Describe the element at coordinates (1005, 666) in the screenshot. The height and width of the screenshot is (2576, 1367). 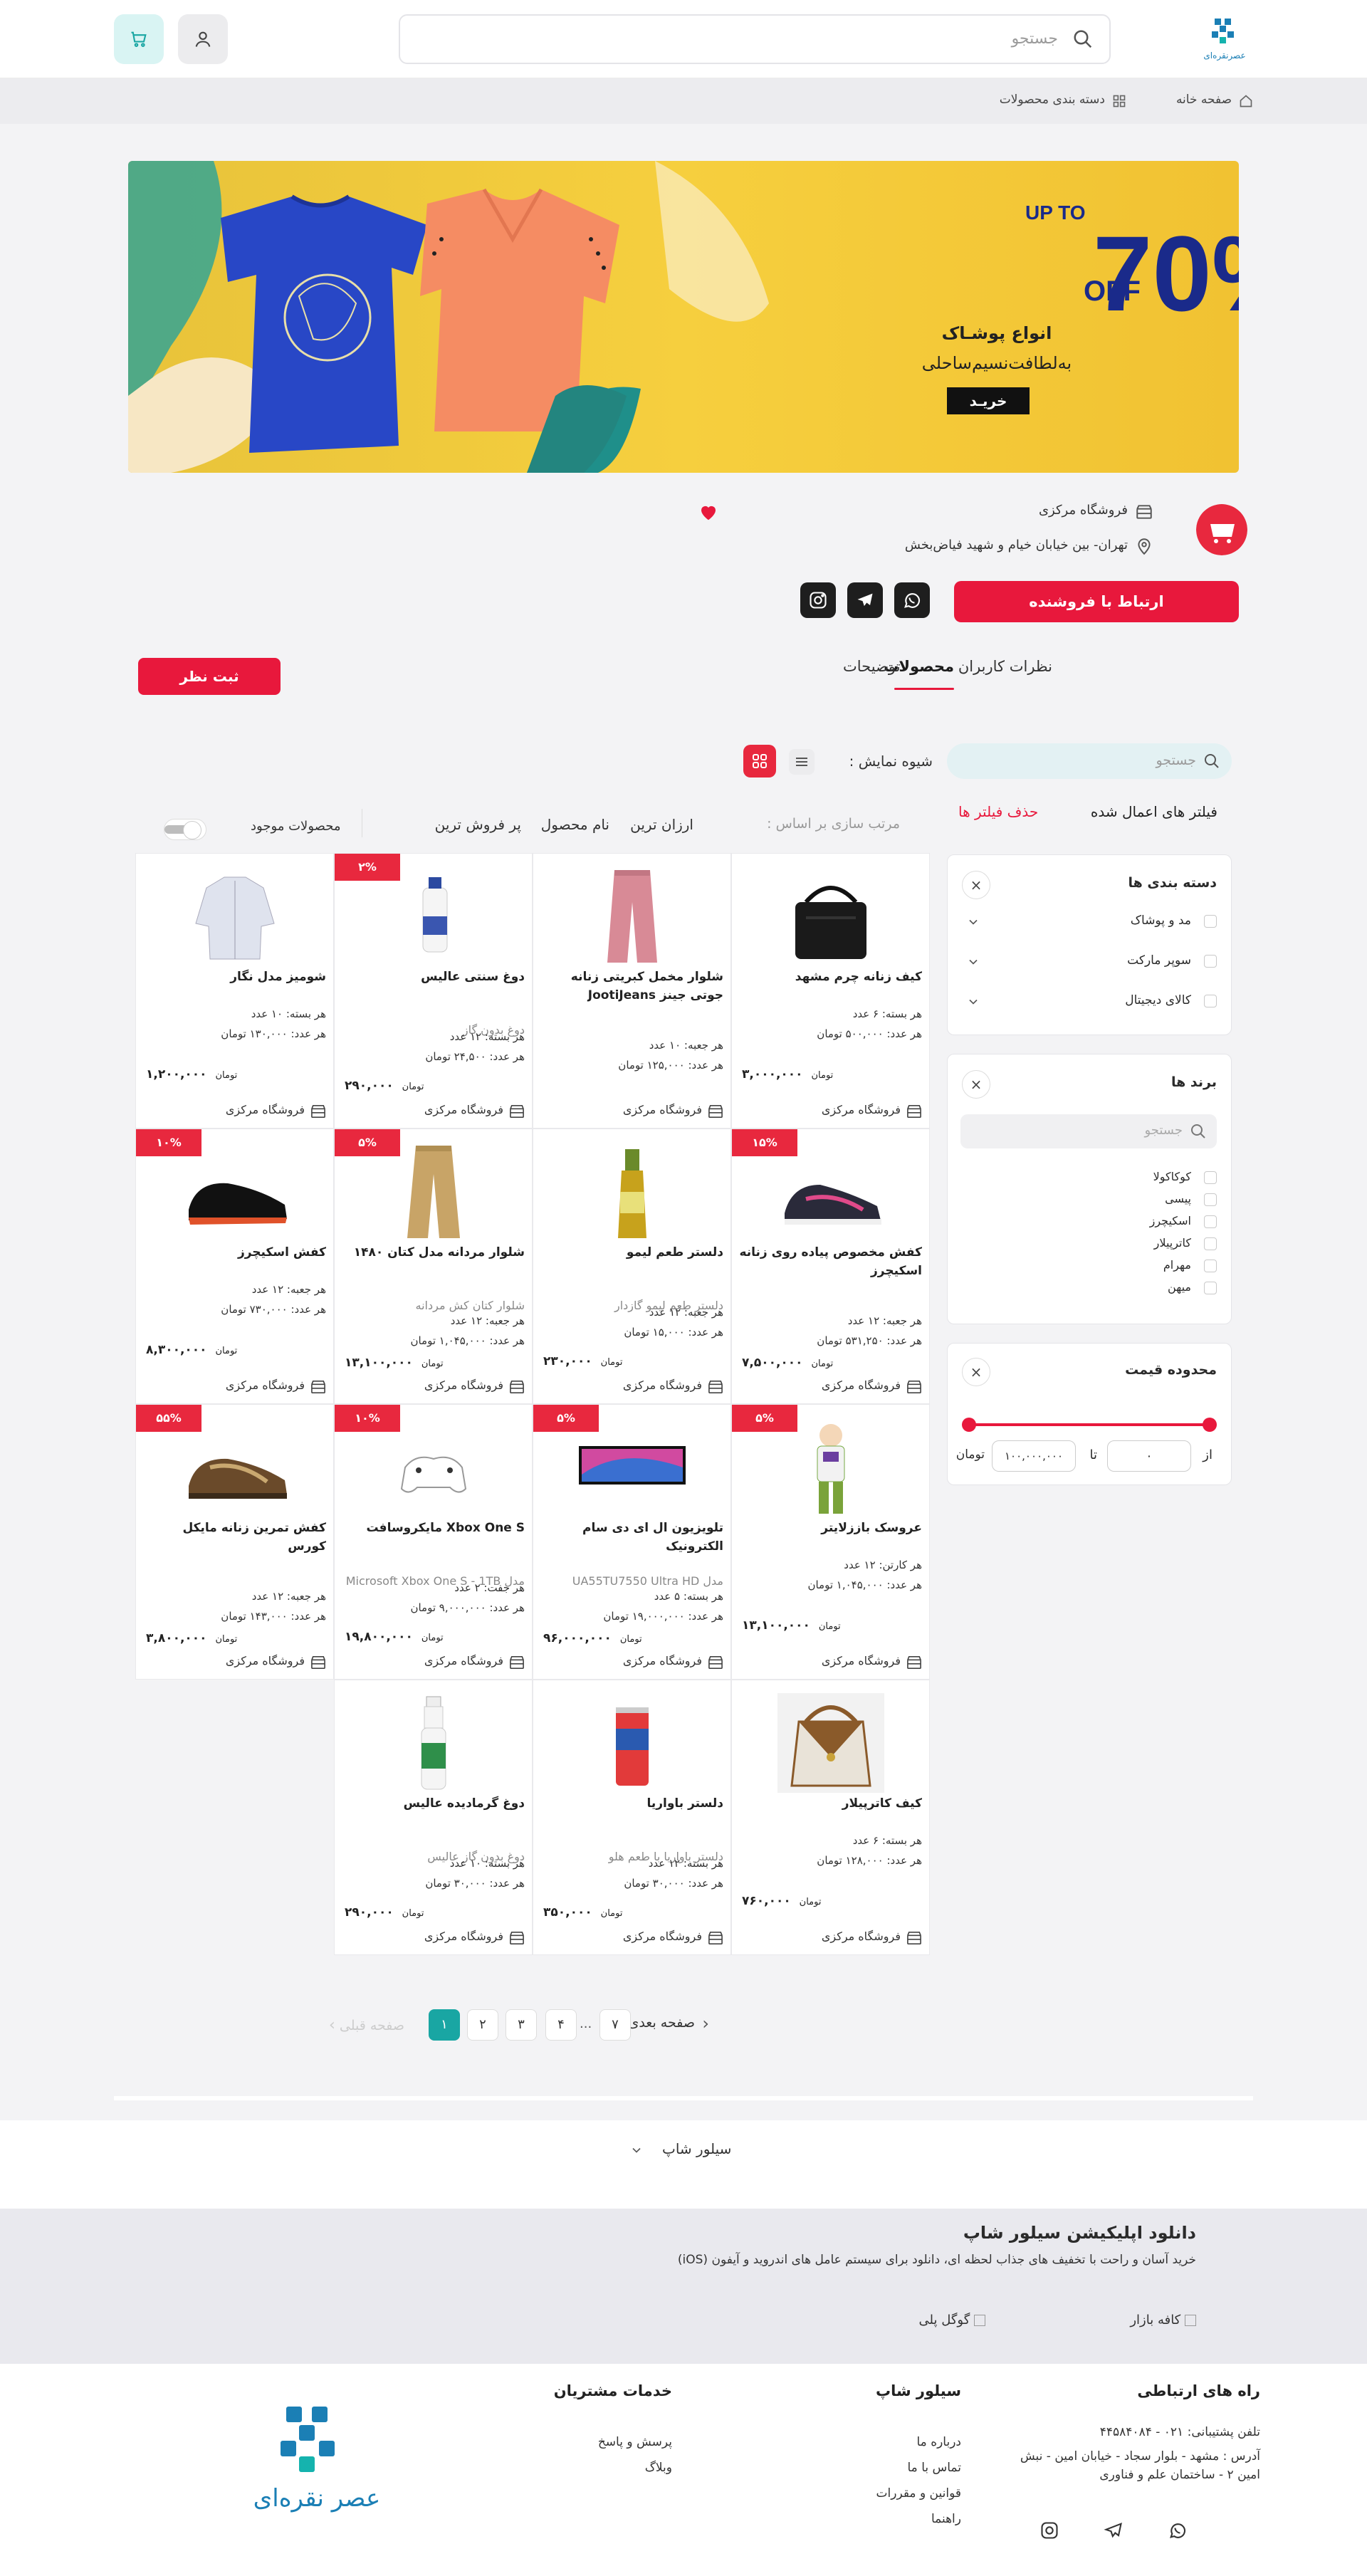
I see `tab-reviews: نظرات کاربران` at that location.